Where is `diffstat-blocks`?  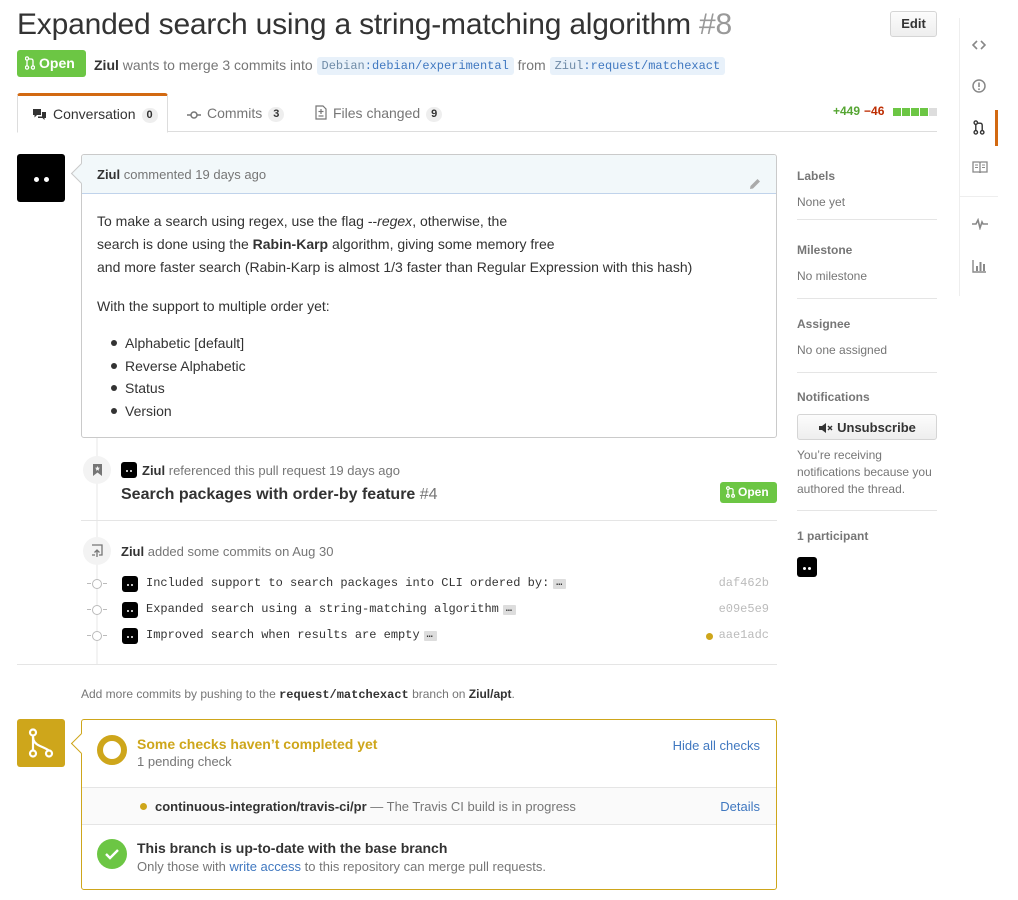
diffstat-blocks is located at coordinates (915, 112).